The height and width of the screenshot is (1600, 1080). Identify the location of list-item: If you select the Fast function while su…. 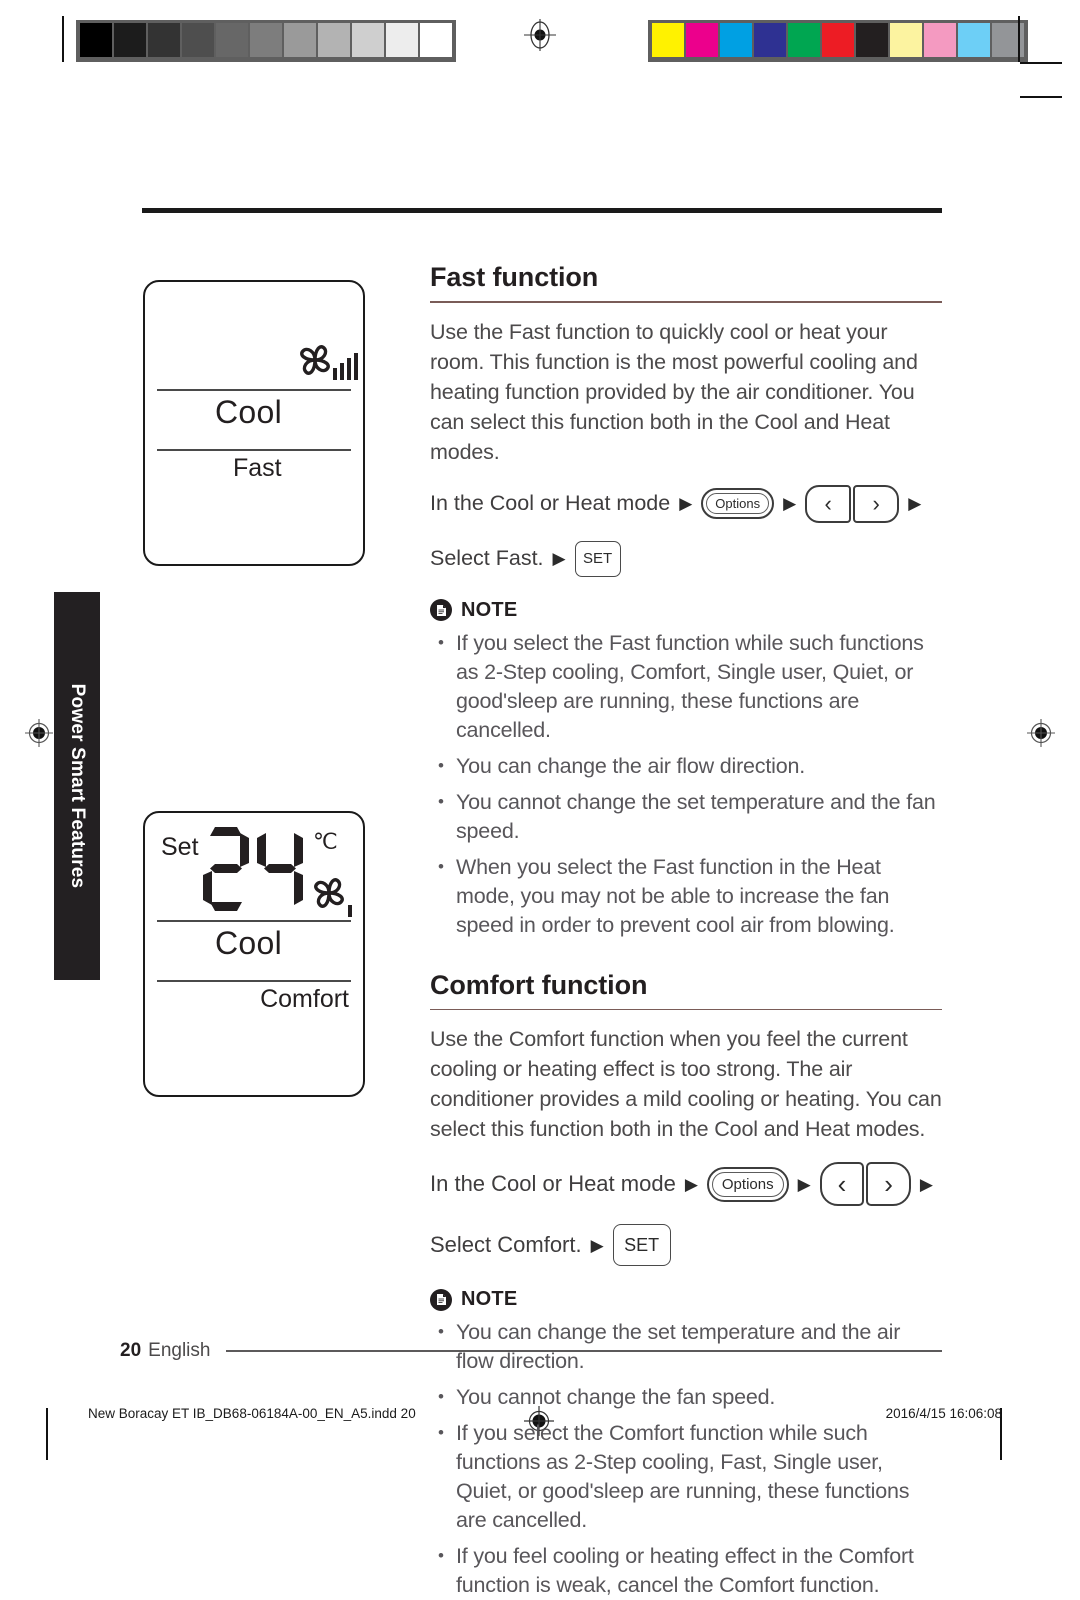
(686, 686).